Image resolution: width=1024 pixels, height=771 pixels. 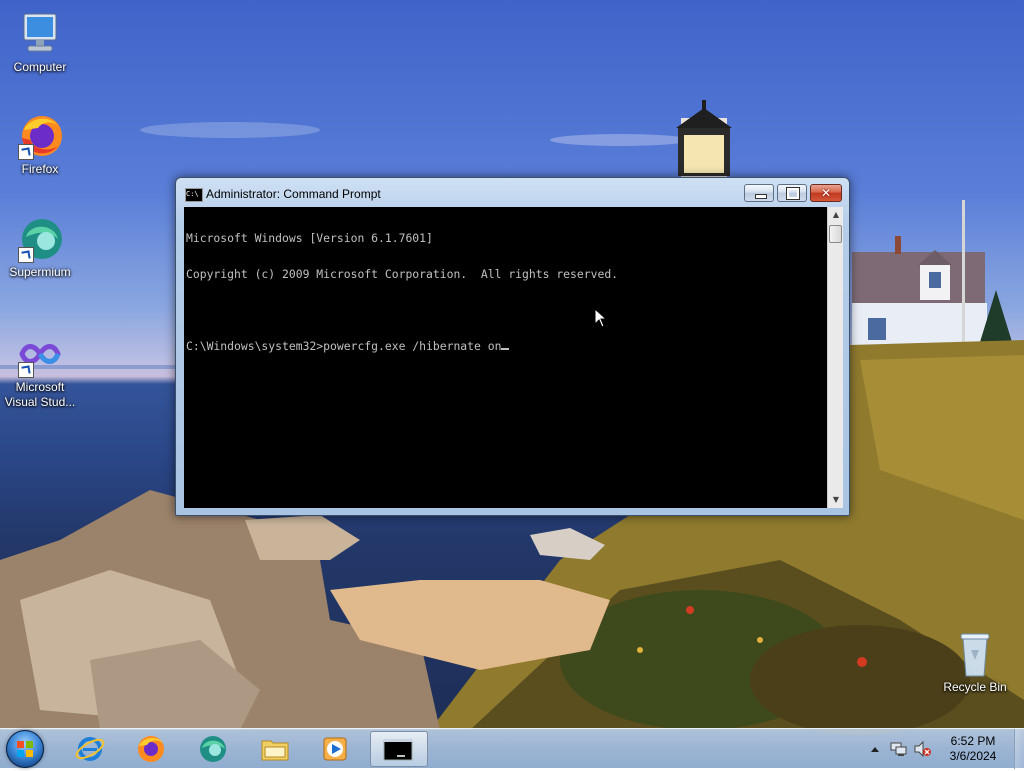 What do you see at coordinates (759, 193) in the screenshot?
I see `minimize-button` at bounding box center [759, 193].